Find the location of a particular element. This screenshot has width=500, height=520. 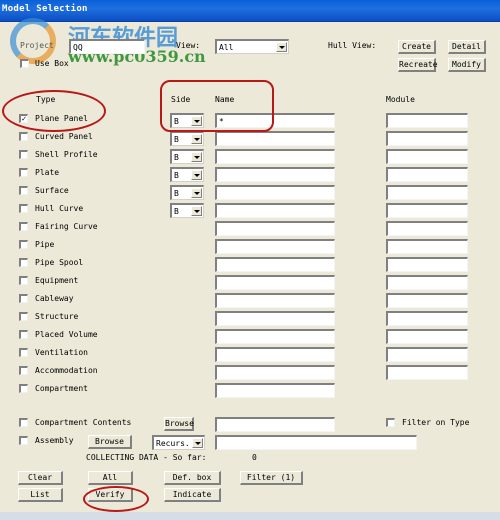

assembly-checkbox is located at coordinates (23, 440).